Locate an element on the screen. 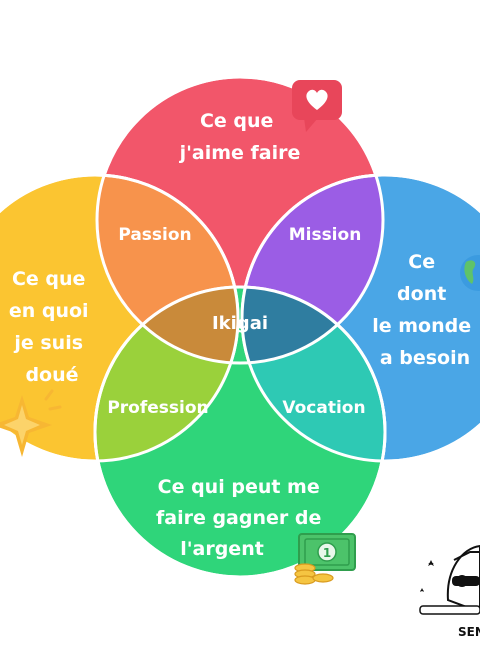  money-icon: 1 is located at coordinates (325, 559).